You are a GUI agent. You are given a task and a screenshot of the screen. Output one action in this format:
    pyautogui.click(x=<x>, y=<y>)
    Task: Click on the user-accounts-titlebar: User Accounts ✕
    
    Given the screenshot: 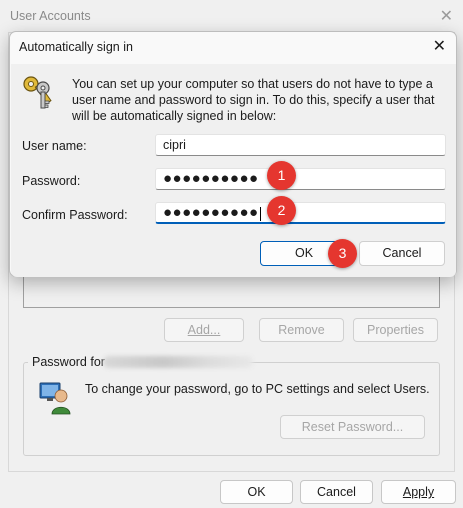 What is the action you would take?
    pyautogui.click(x=231, y=16)
    